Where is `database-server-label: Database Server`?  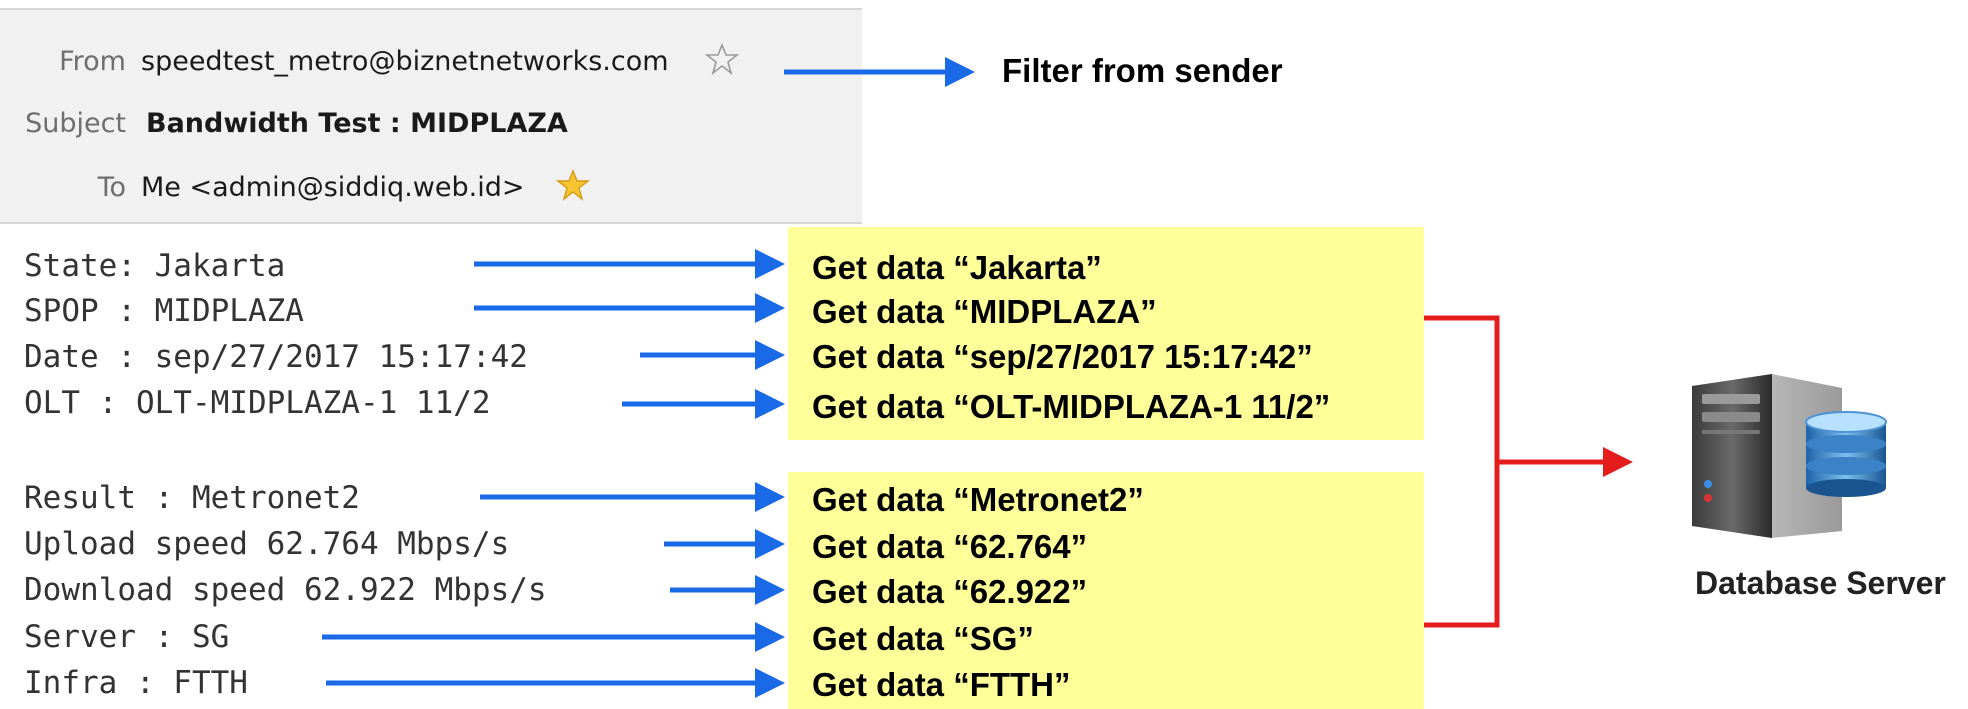
database-server-label: Database Server is located at coordinates (1820, 583).